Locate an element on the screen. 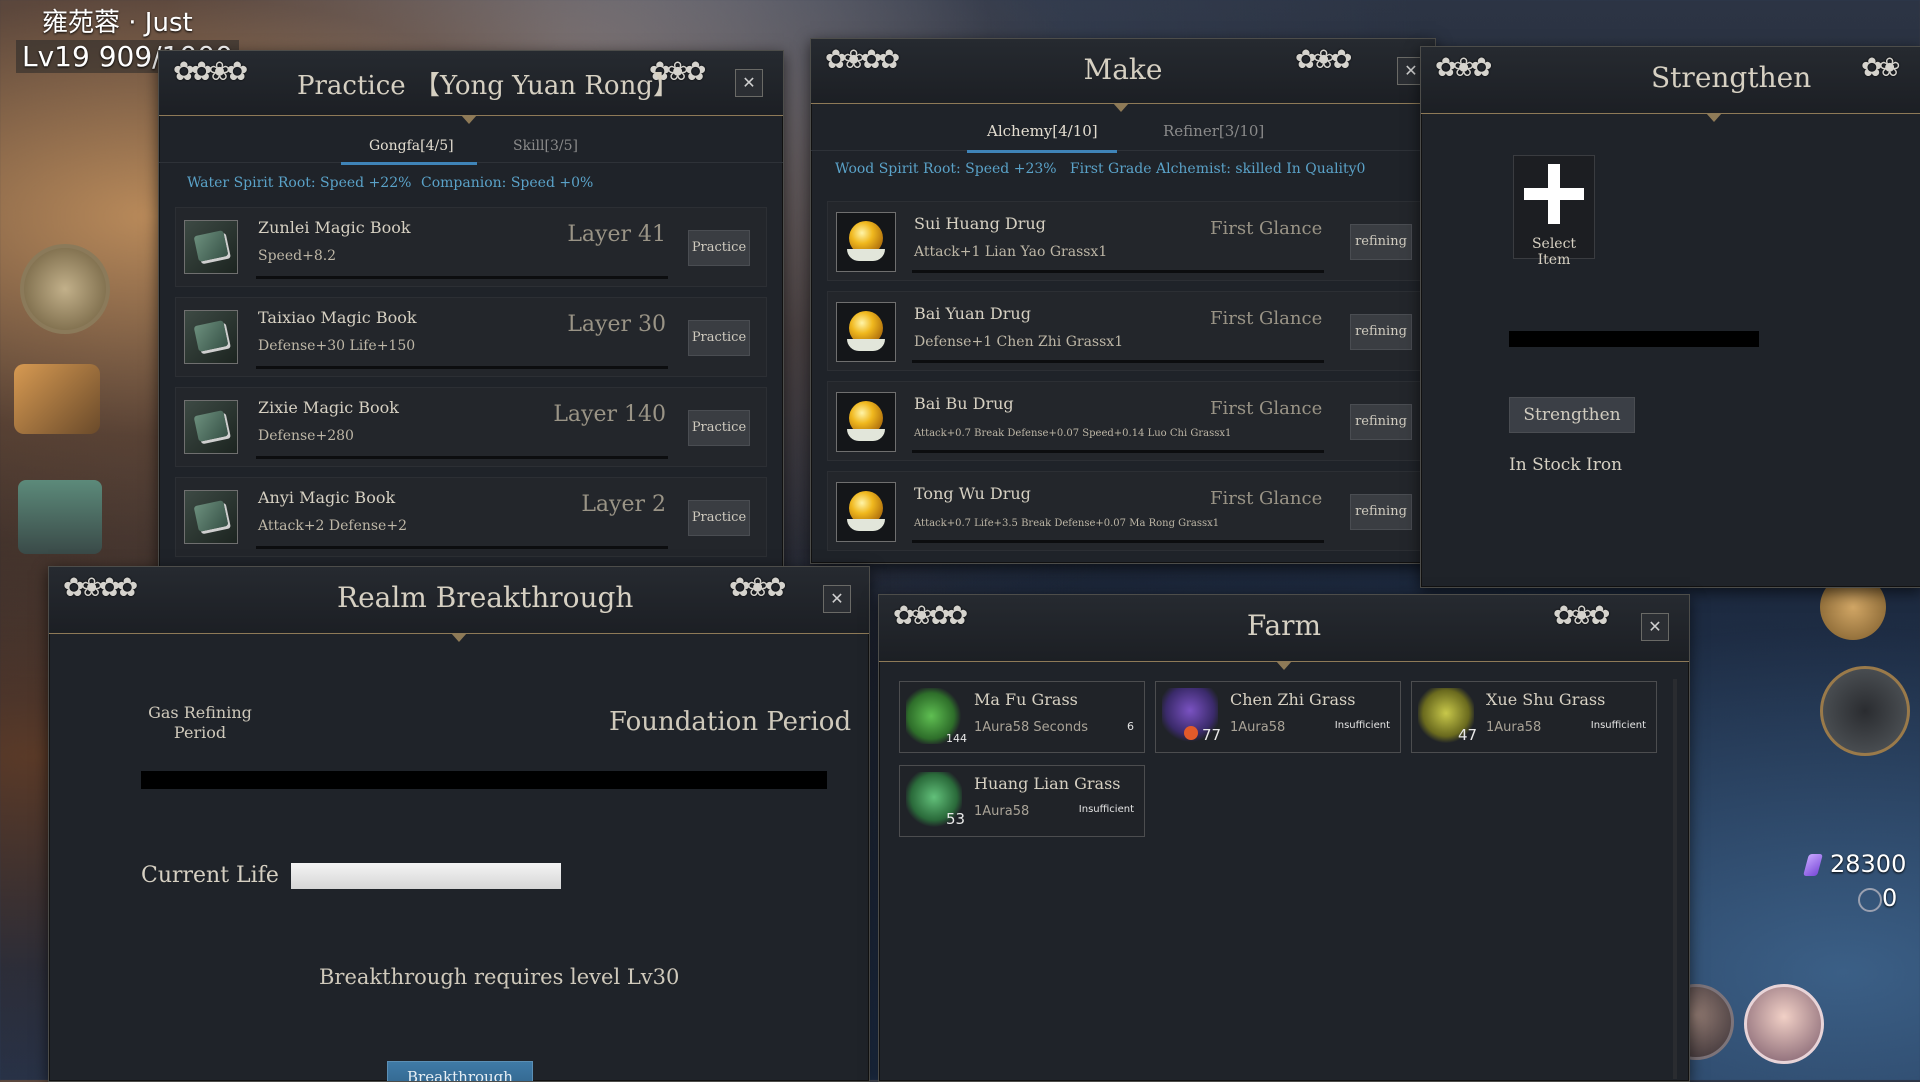 This screenshot has width=1920, height=1082. tab-refiner: Refiner[3/10] is located at coordinates (1213, 131).